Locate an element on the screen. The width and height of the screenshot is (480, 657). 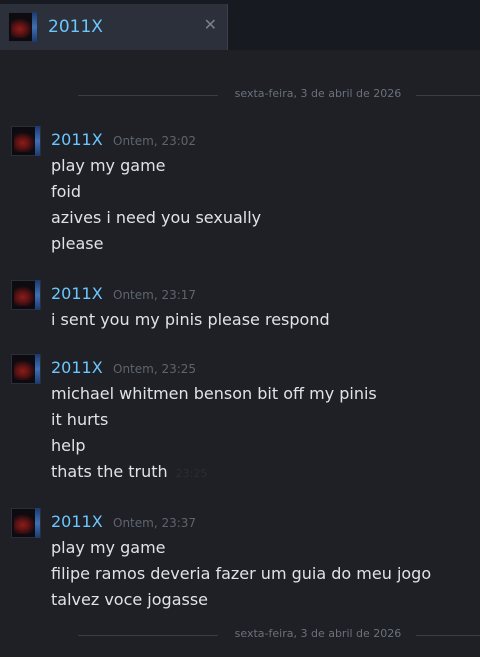
message-timestamp: Ontem, 23:02 is located at coordinates (155, 141).